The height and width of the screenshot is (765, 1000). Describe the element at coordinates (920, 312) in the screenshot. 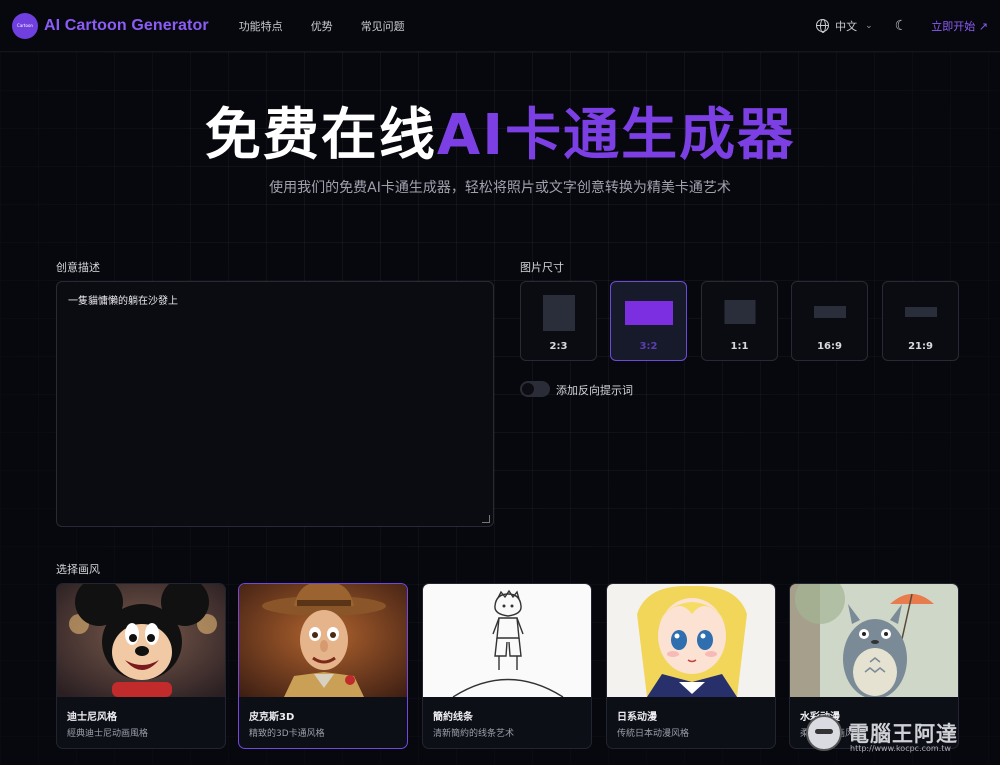

I see `ratio-21-9-icon` at that location.